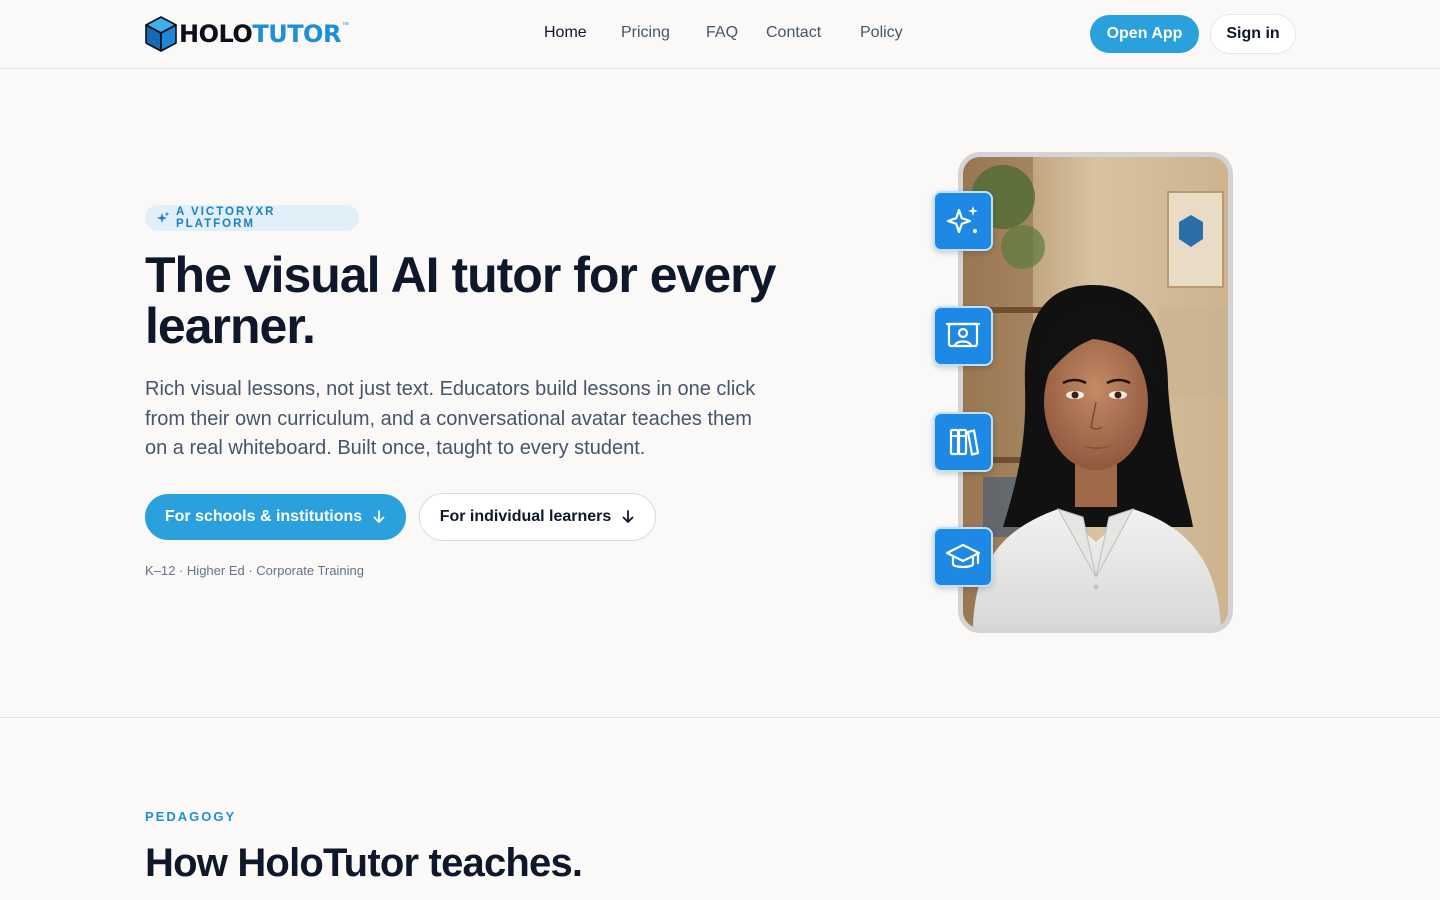  I want to click on open-app-button: Open App, so click(1144, 34).